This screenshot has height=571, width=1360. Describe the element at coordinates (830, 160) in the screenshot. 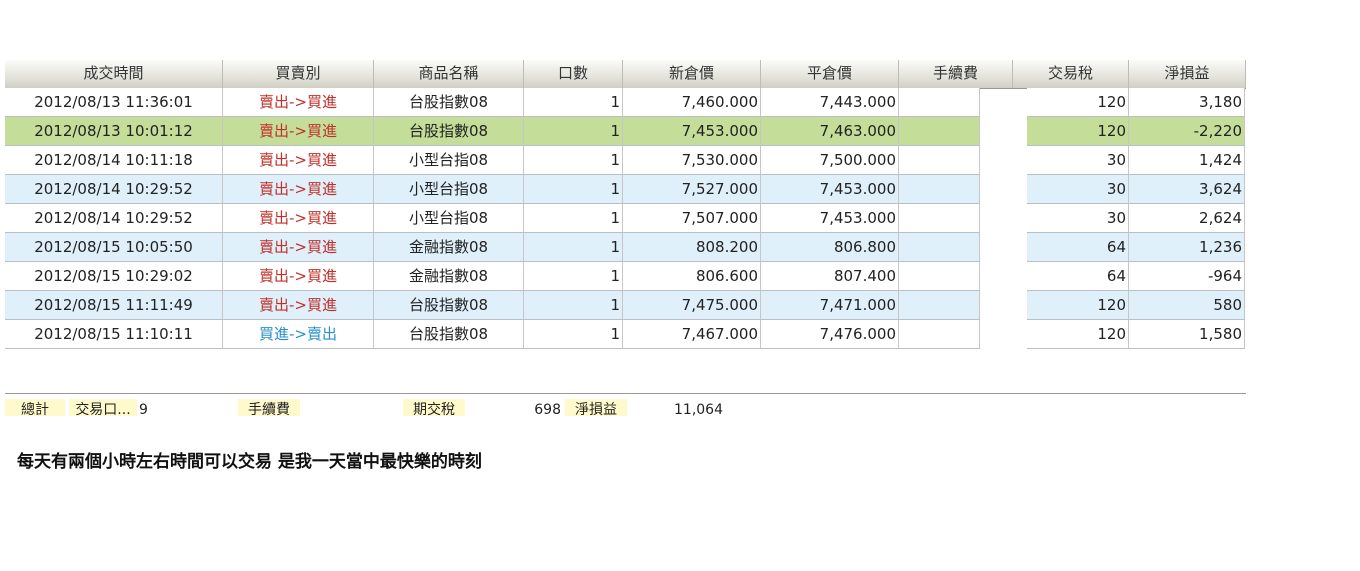

I see `close-price-cell: 7,500.000` at that location.